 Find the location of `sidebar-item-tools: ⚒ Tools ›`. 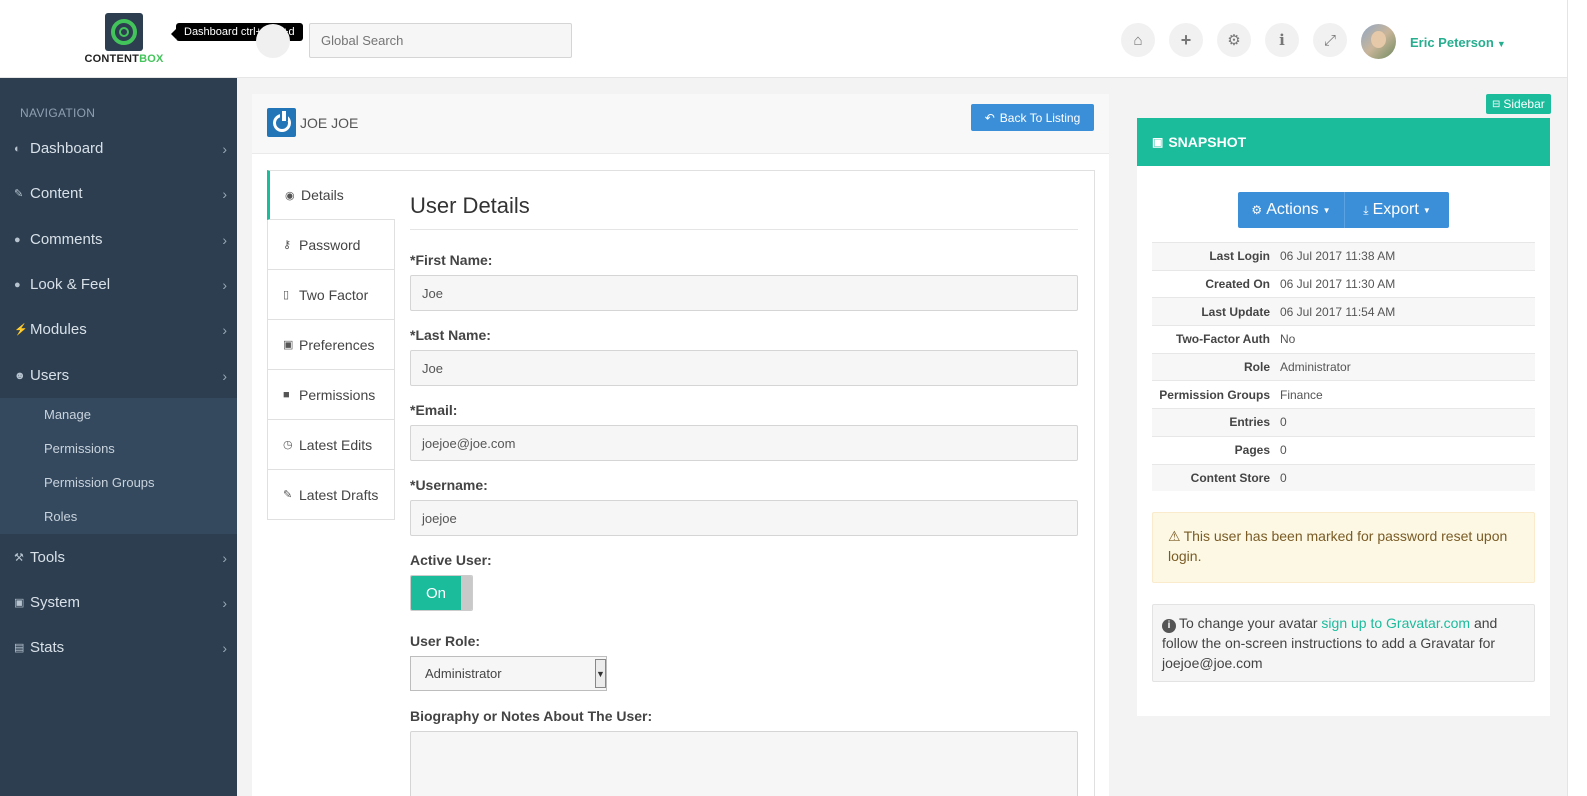

sidebar-item-tools: ⚒ Tools › is located at coordinates (118, 557).